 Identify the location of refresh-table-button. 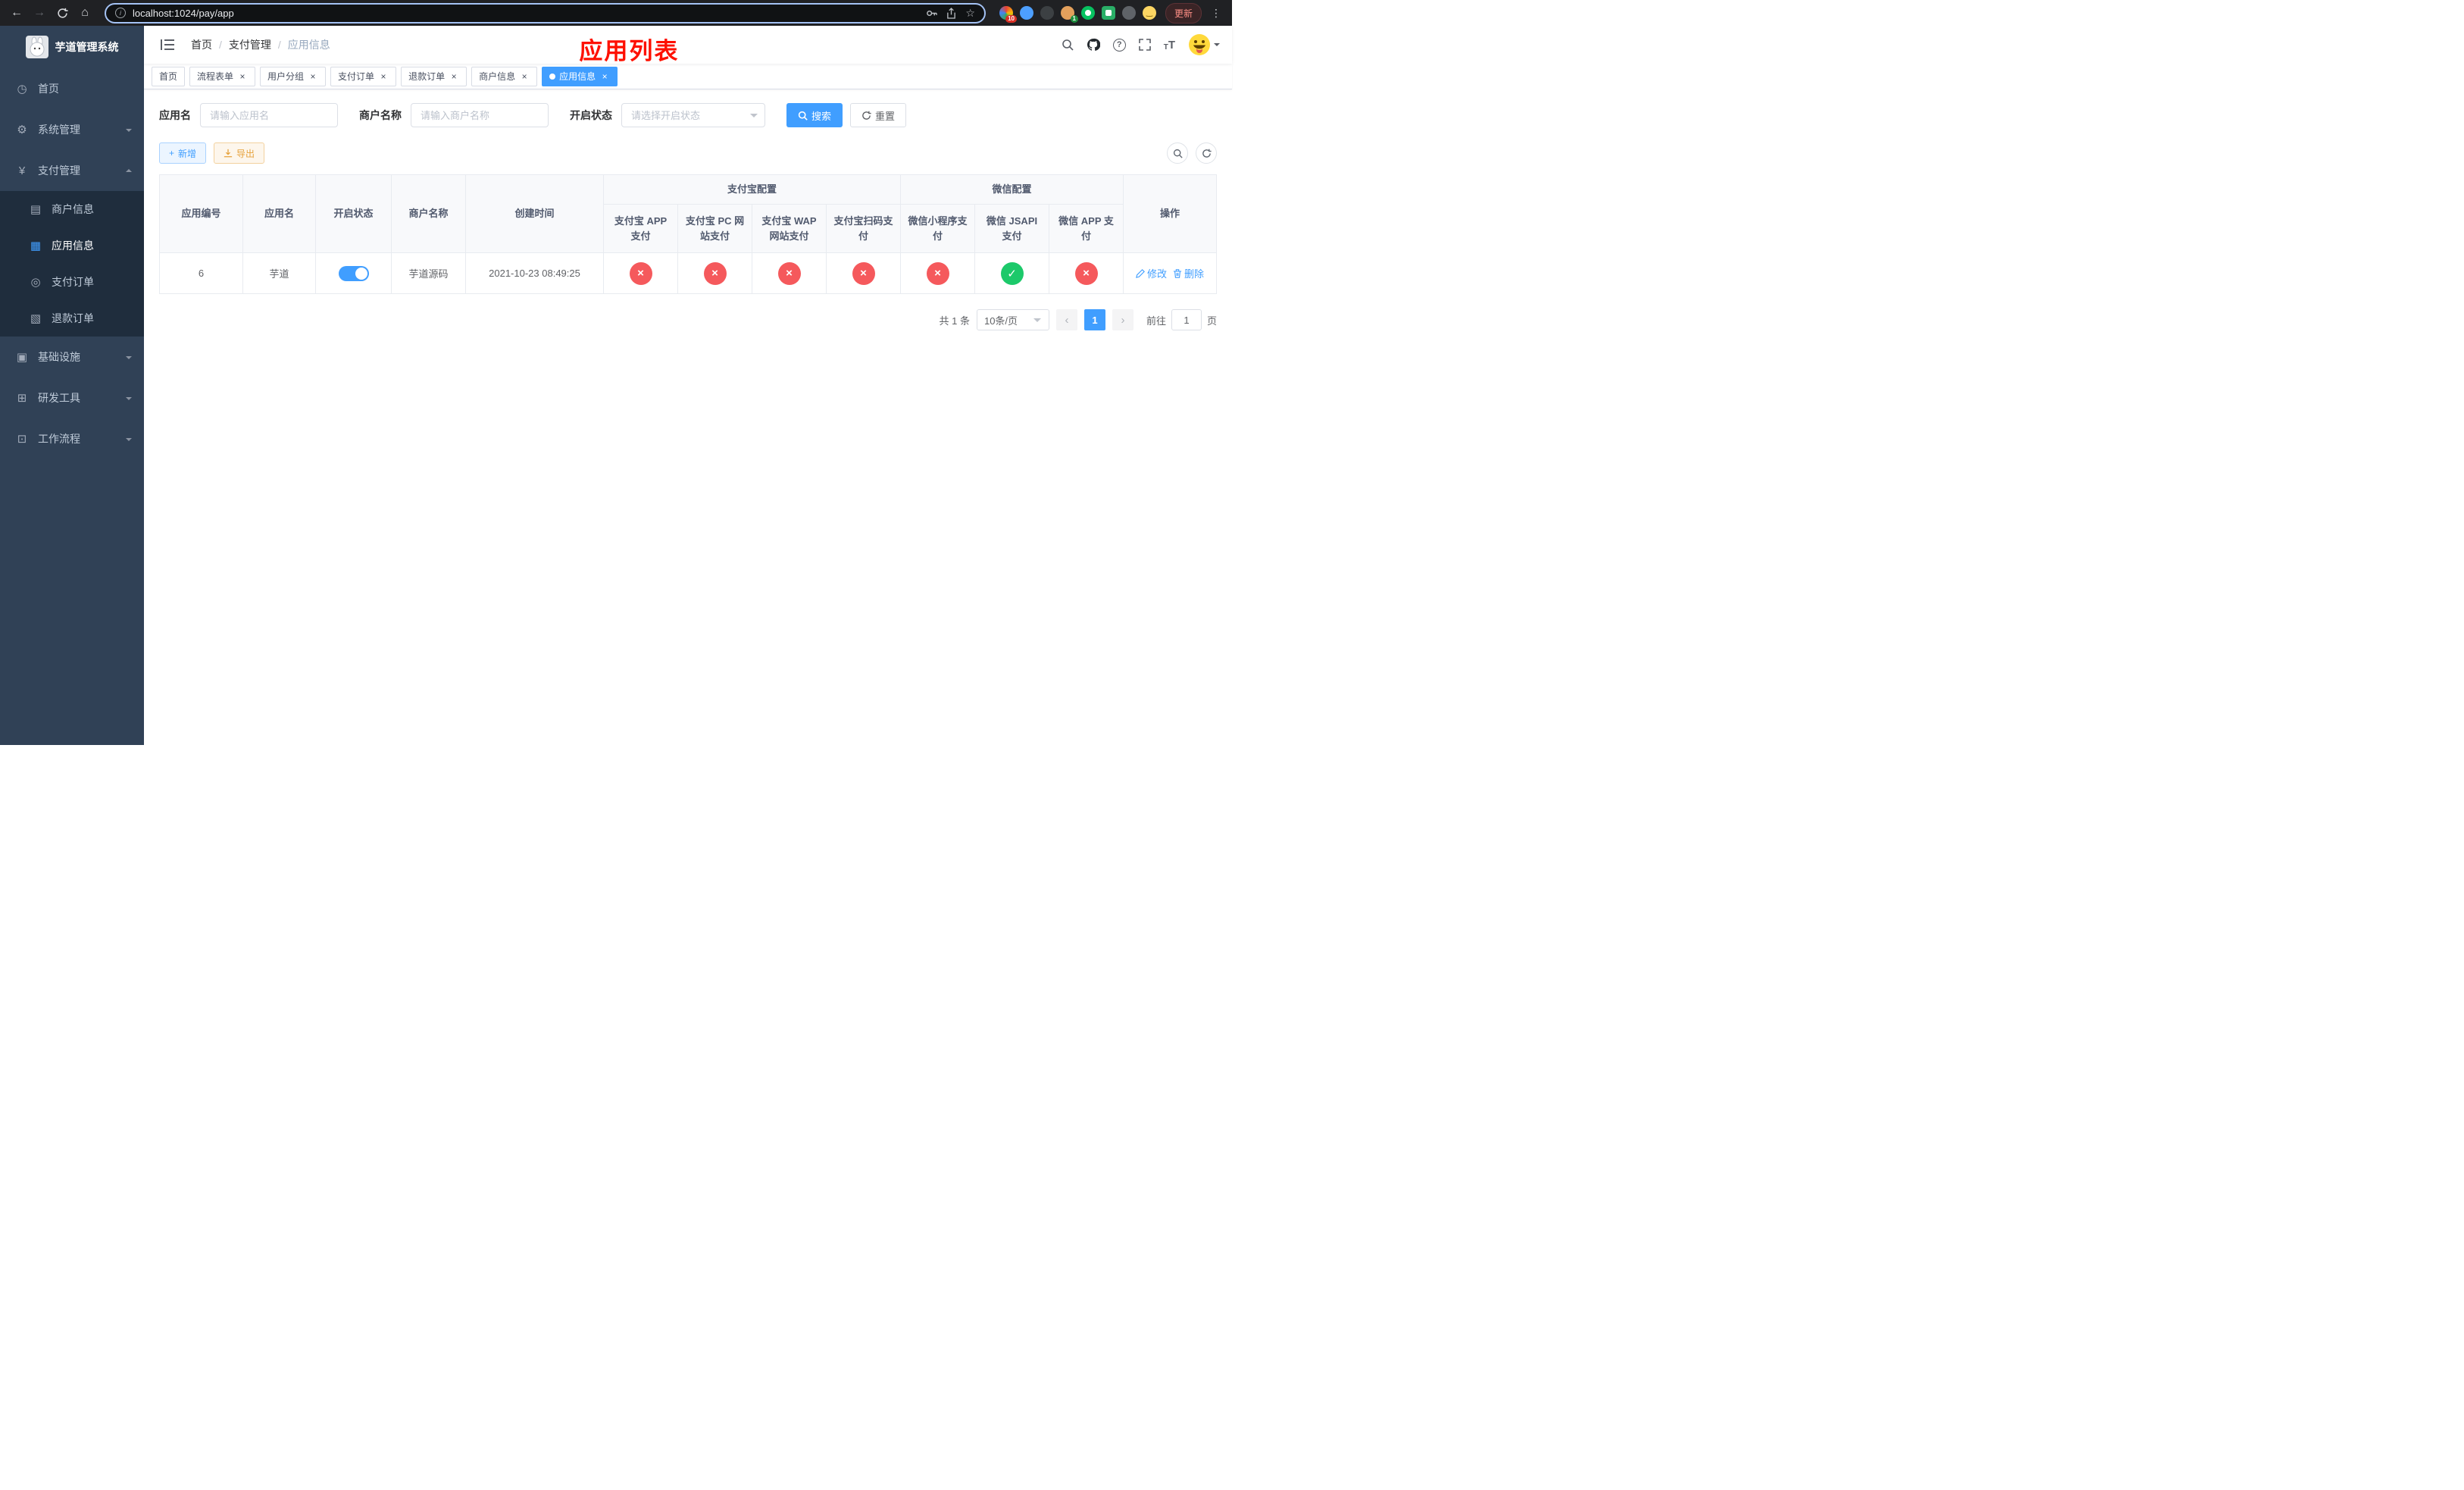
(1206, 153).